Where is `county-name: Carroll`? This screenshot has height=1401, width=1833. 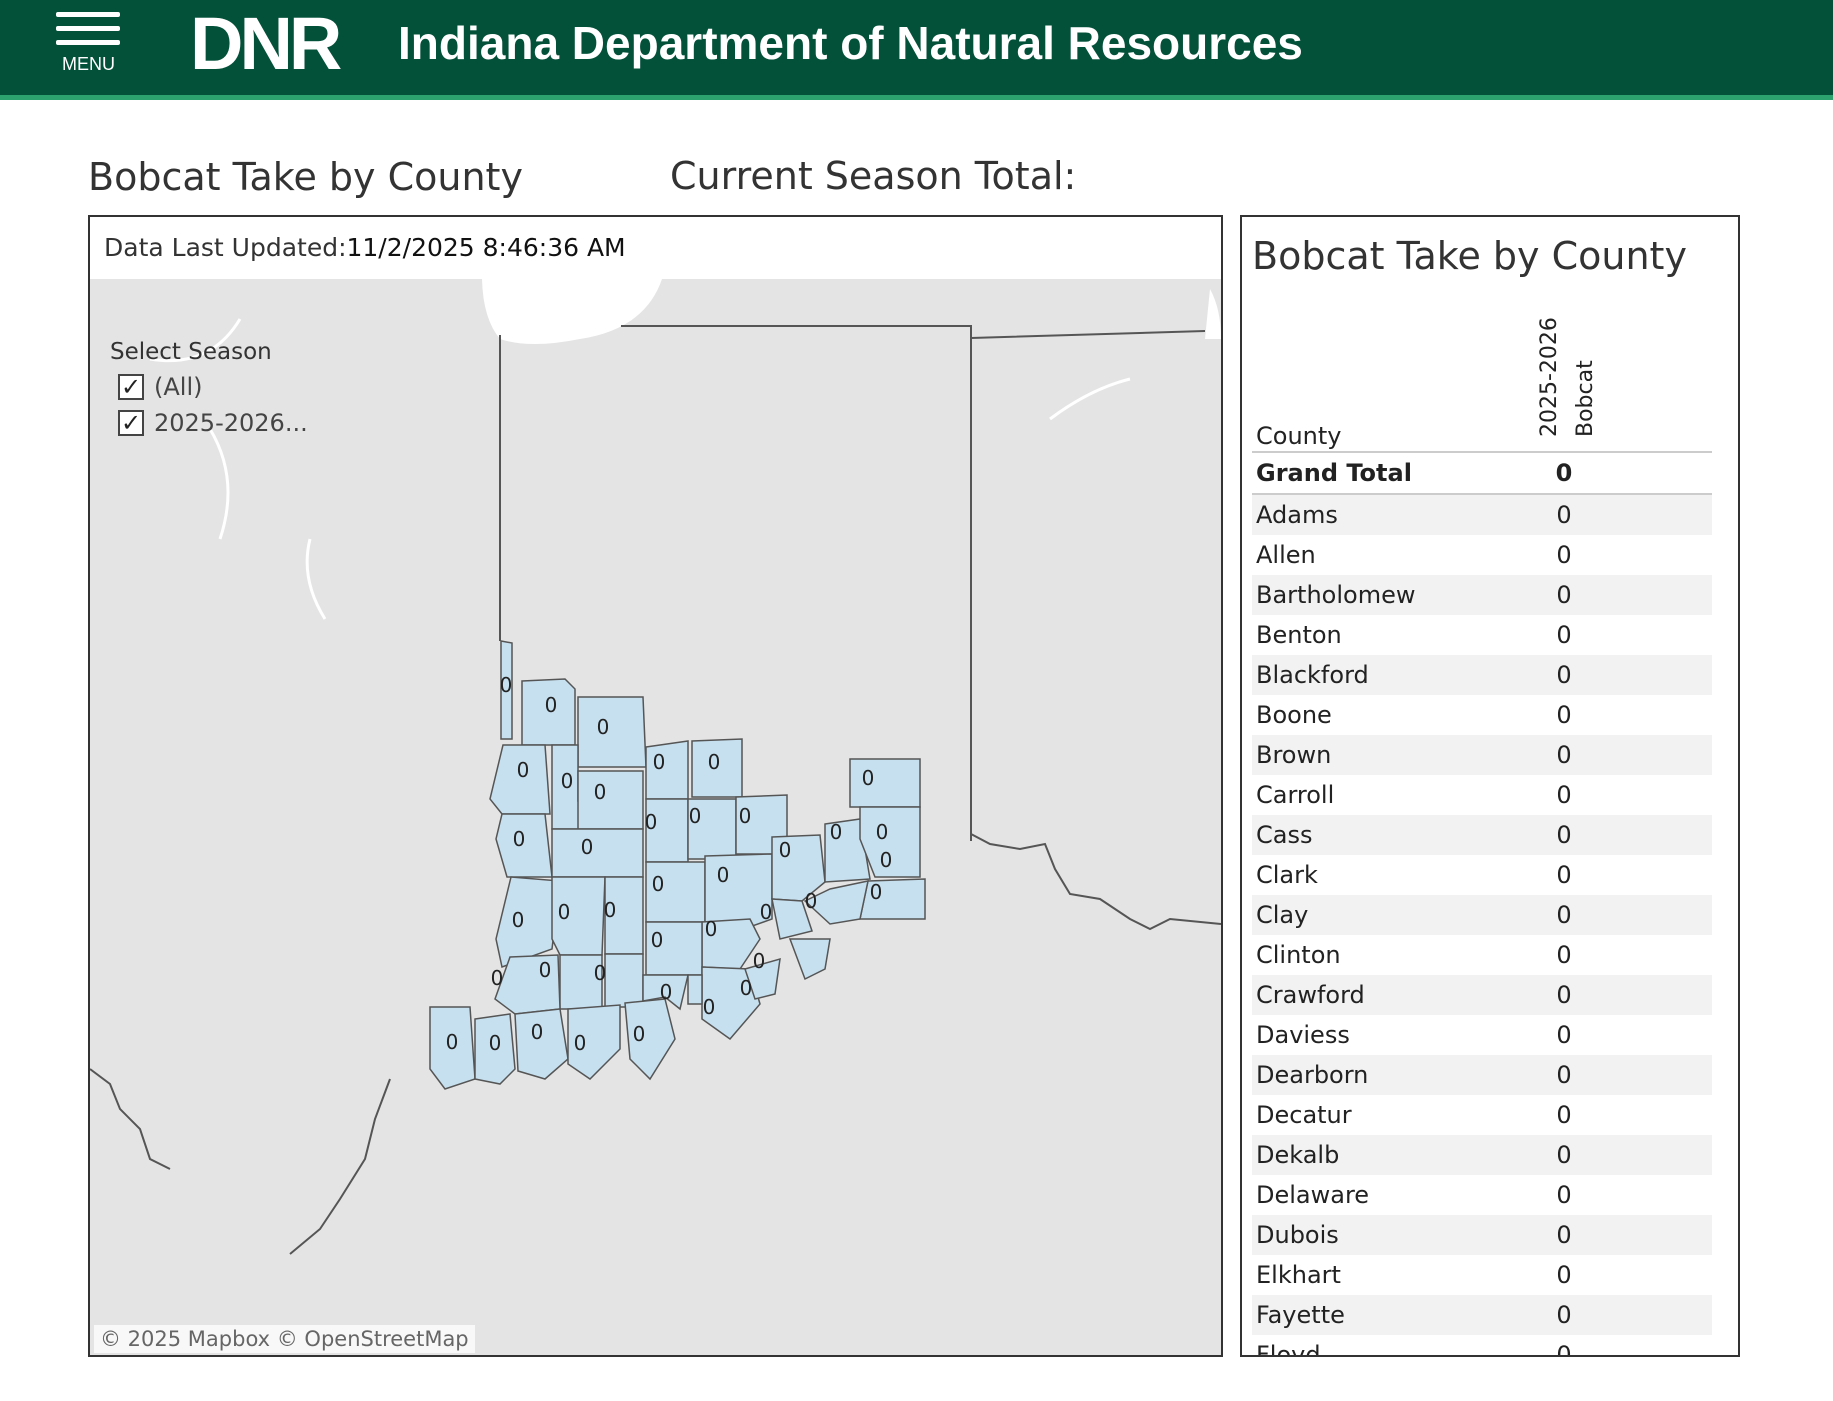 county-name: Carroll is located at coordinates (1295, 795).